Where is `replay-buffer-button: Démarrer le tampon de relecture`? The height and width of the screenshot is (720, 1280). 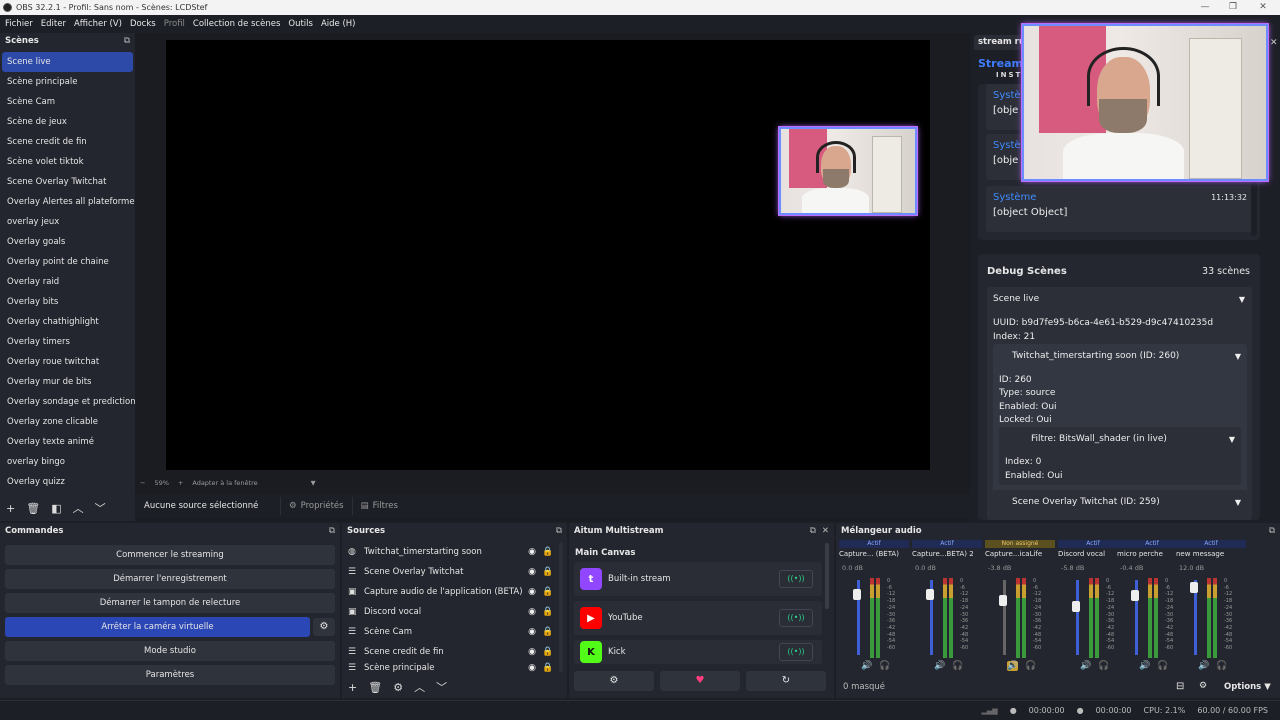 replay-buffer-button: Démarrer le tampon de relecture is located at coordinates (170, 603).